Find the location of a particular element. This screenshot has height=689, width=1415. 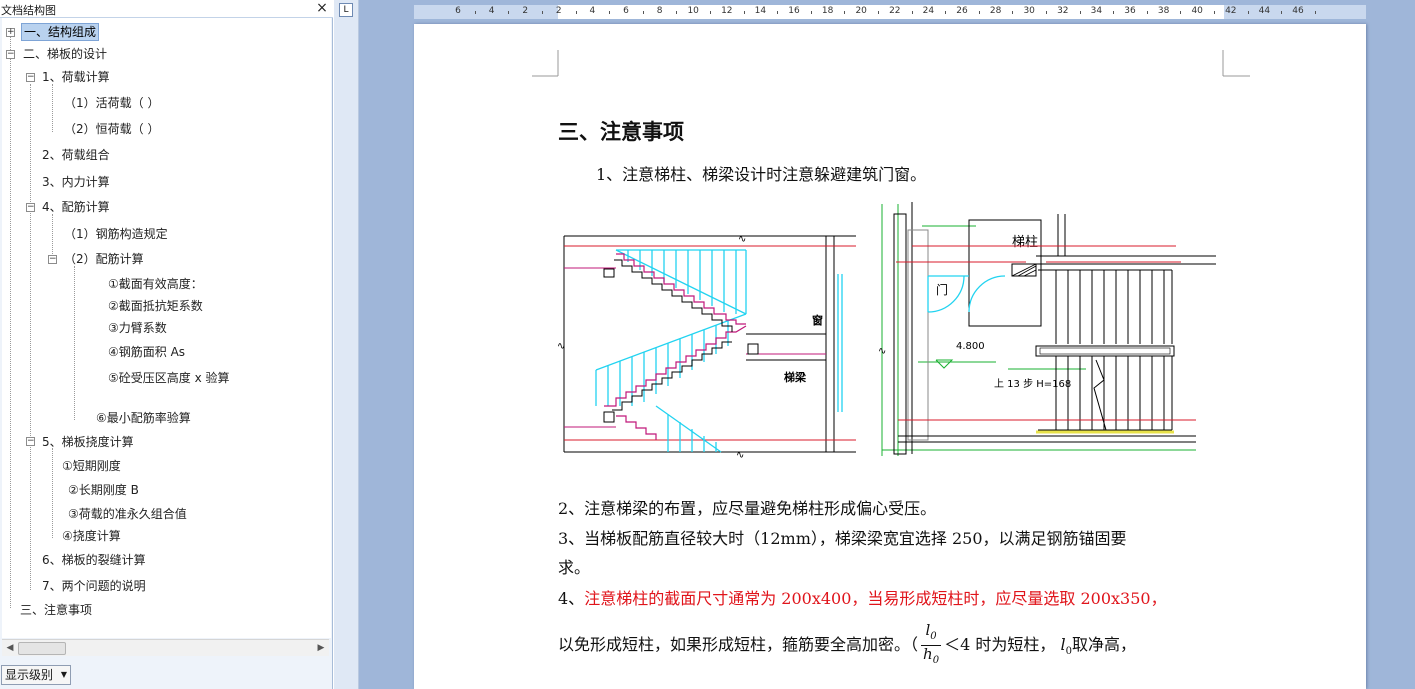

tab-selector-icon: L is located at coordinates (346, 10).